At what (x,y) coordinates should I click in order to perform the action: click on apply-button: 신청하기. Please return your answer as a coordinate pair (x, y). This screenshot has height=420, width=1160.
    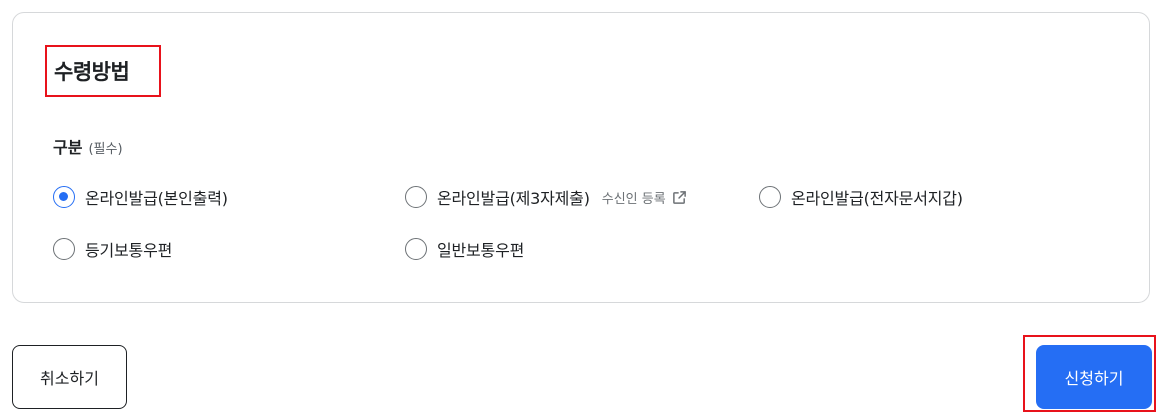
    Looking at the image, I should click on (1094, 377).